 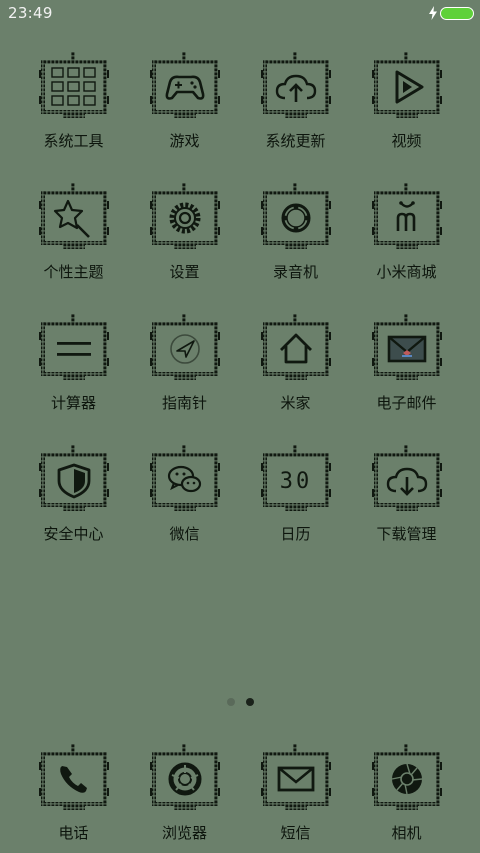 What do you see at coordinates (296, 349) in the screenshot?
I see `home-icon` at bounding box center [296, 349].